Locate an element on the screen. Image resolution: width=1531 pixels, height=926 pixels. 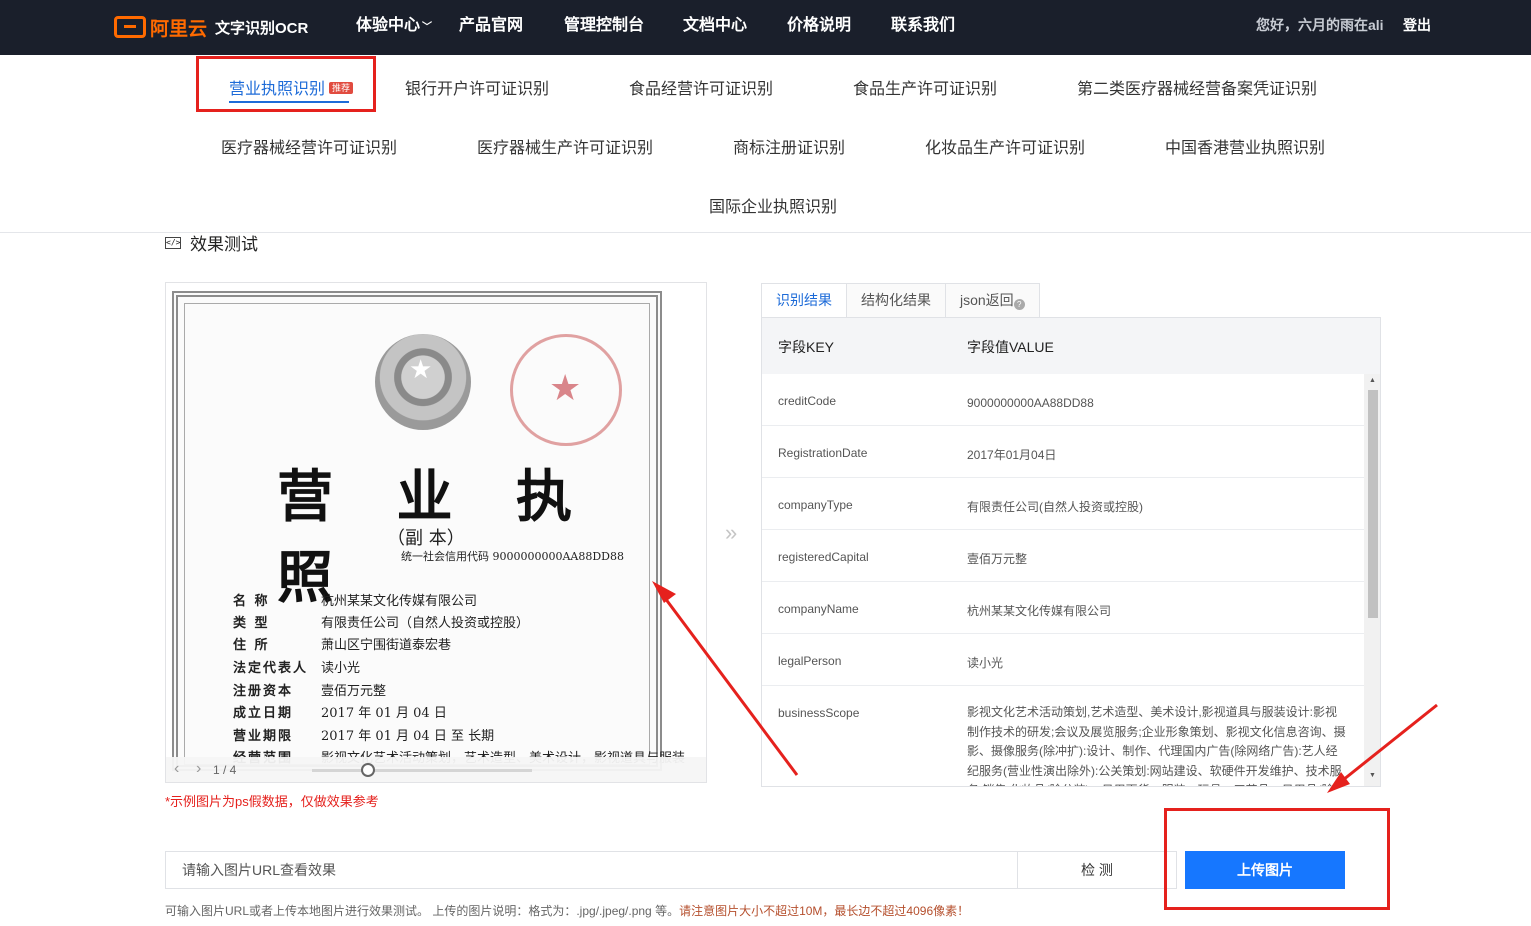
national-emblem-icon is located at coordinates (423, 382).